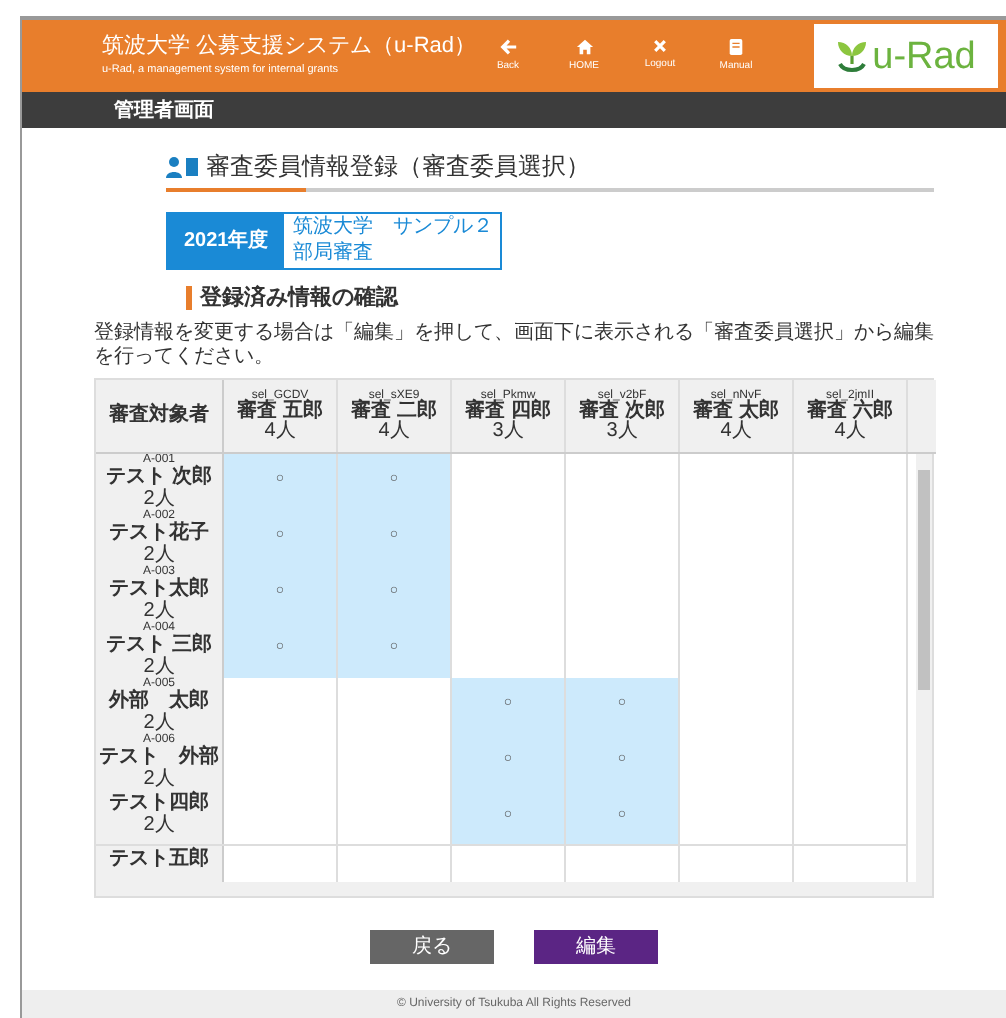  What do you see at coordinates (160, 415) in the screenshot?
I see `column-header: 審査対象者` at bounding box center [160, 415].